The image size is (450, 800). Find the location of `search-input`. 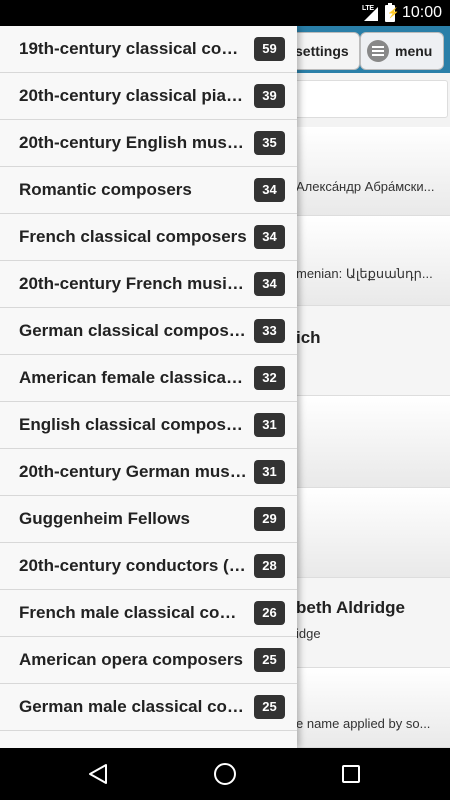

search-input is located at coordinates (366, 99).